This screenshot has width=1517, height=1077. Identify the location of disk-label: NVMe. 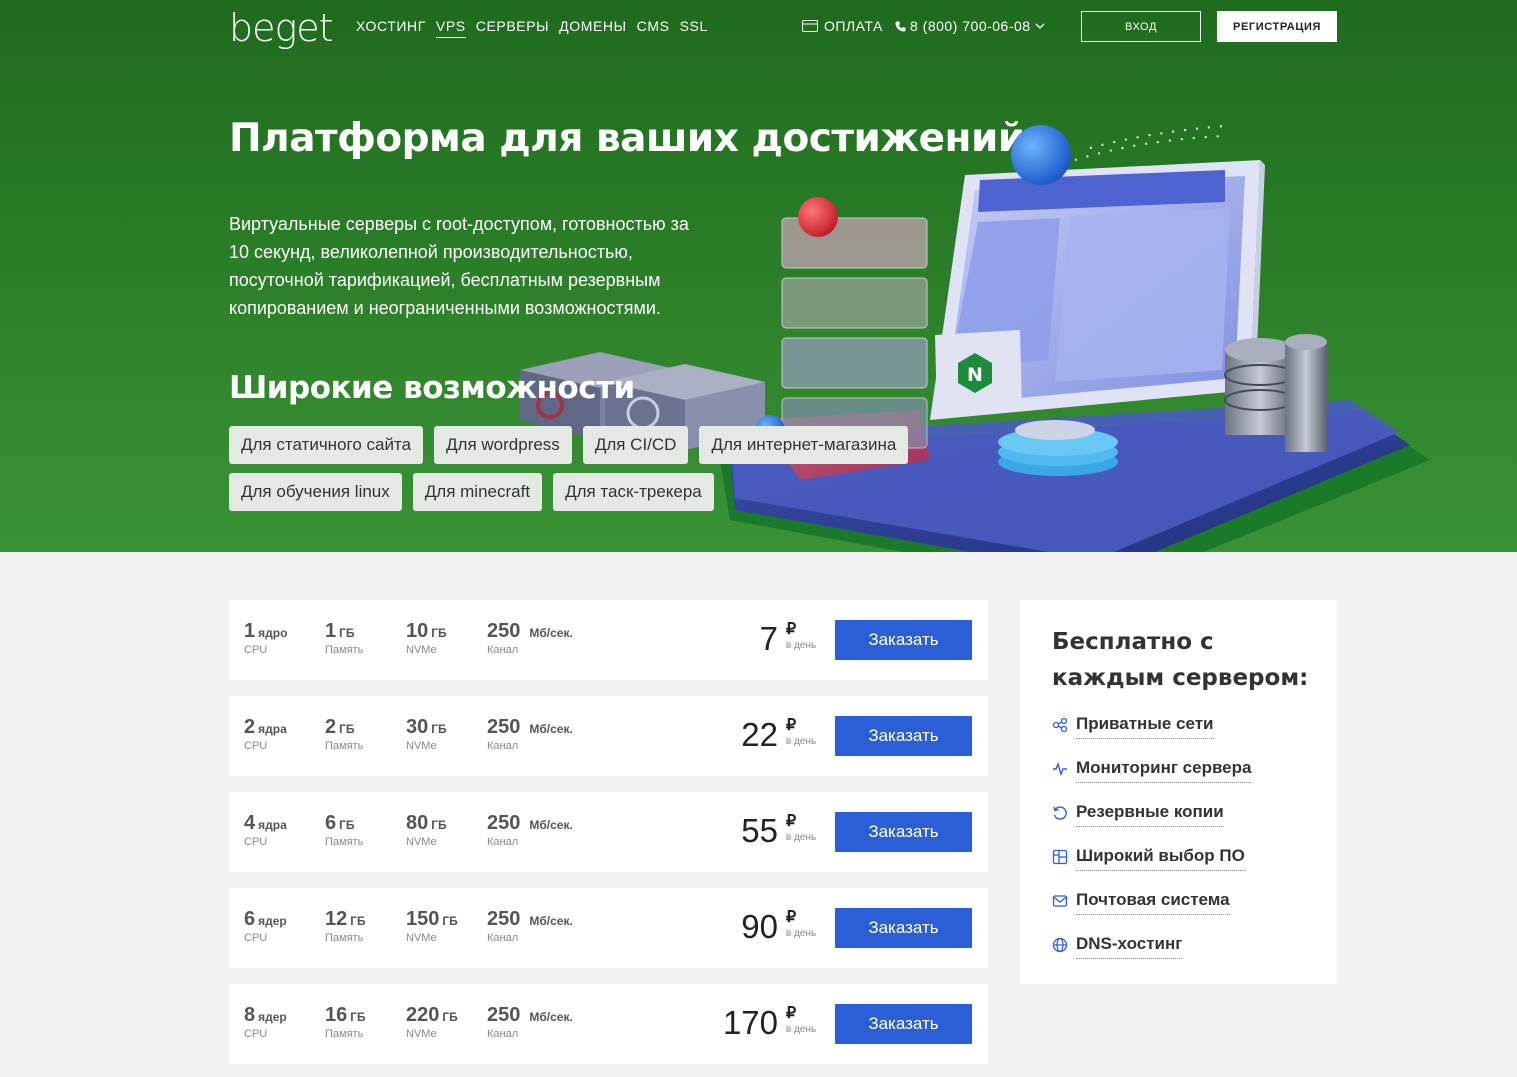
(421, 1034).